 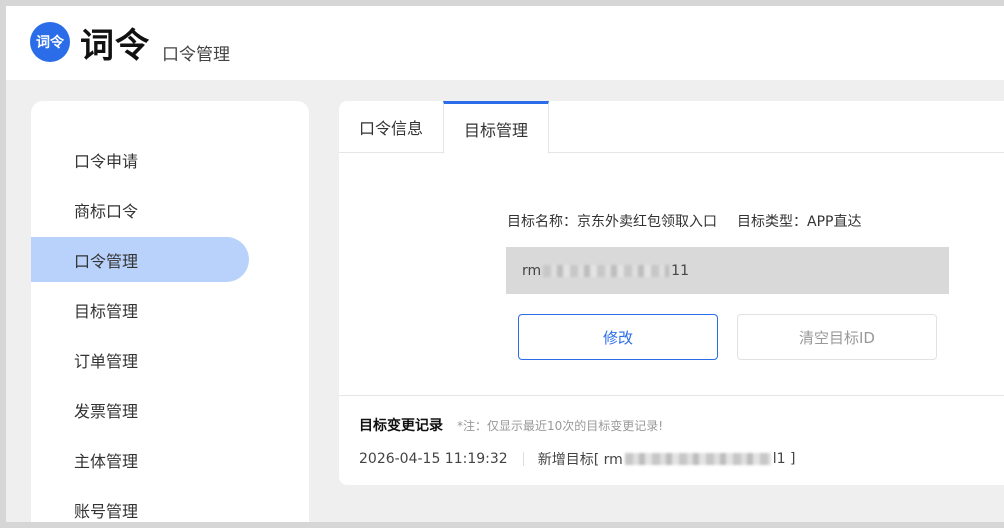 I want to click on sidebar-item-accounts: 账号管理, so click(x=140, y=504).